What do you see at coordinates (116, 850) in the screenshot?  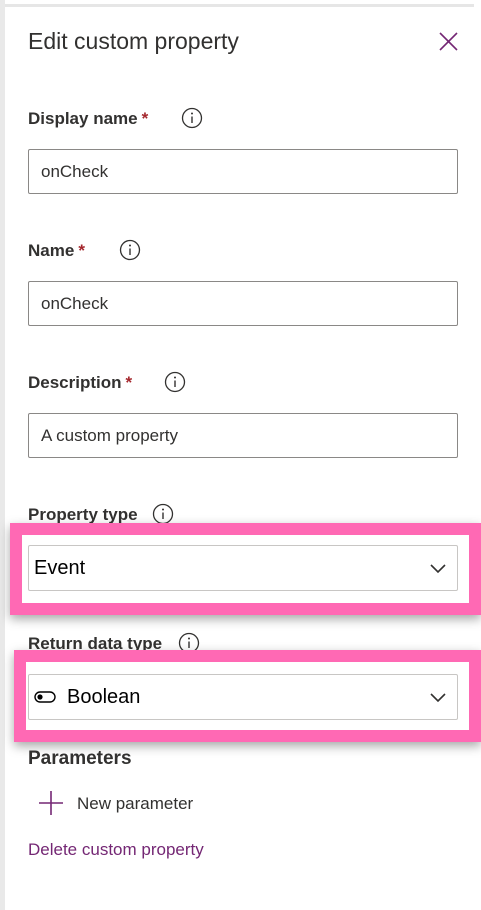 I see `delete-custom-property-link: Delete custom property` at bounding box center [116, 850].